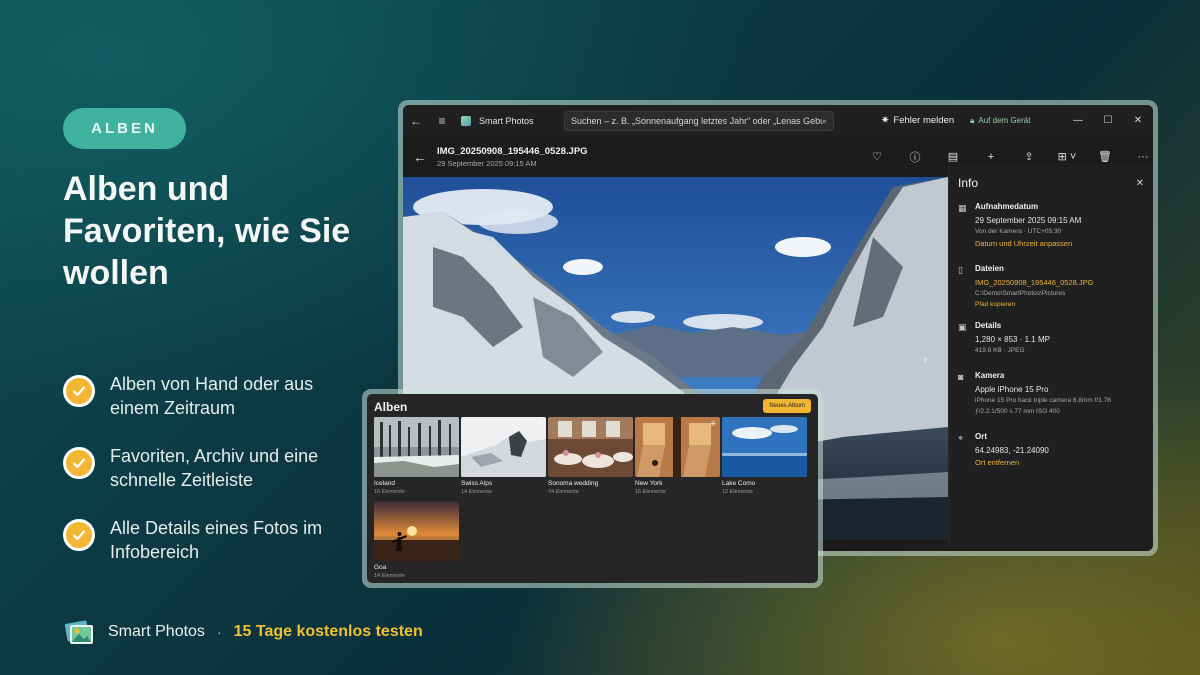  Describe the element at coordinates (506, 120) in the screenshot. I see `app-title: Smart Photos` at that location.